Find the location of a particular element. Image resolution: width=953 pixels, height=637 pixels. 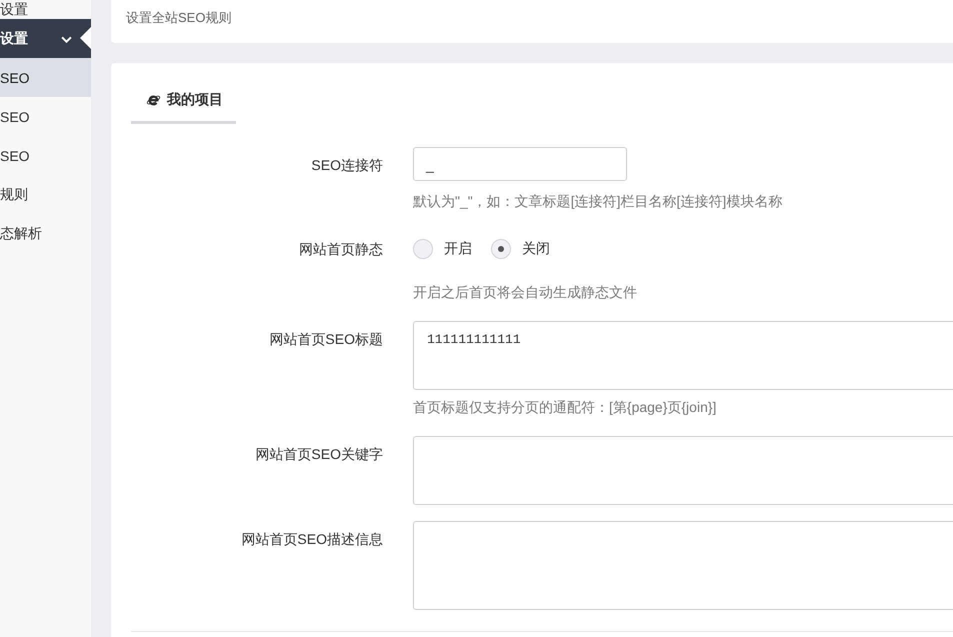

field-label: SEO连接符 is located at coordinates (347, 165).